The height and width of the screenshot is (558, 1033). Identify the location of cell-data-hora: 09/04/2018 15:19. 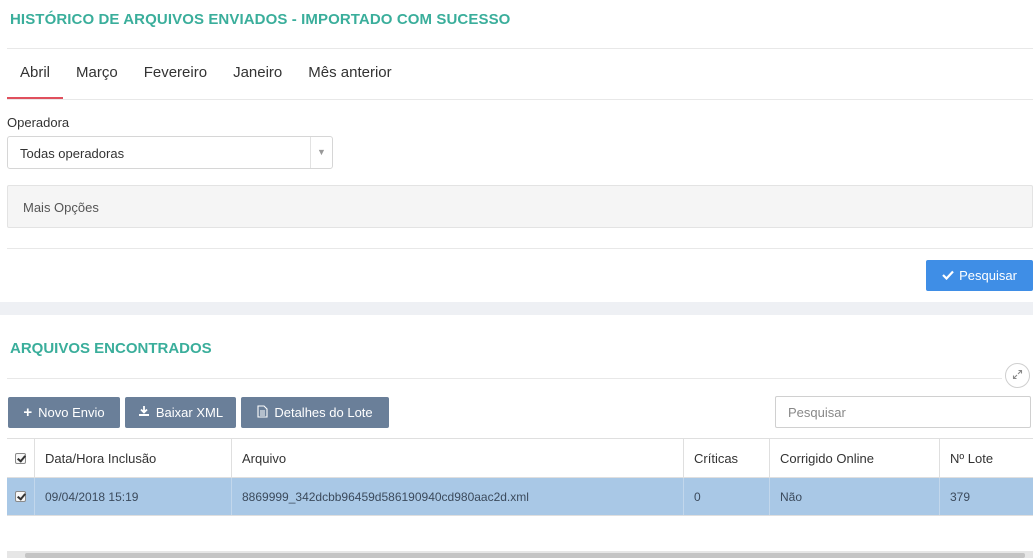
(132, 496).